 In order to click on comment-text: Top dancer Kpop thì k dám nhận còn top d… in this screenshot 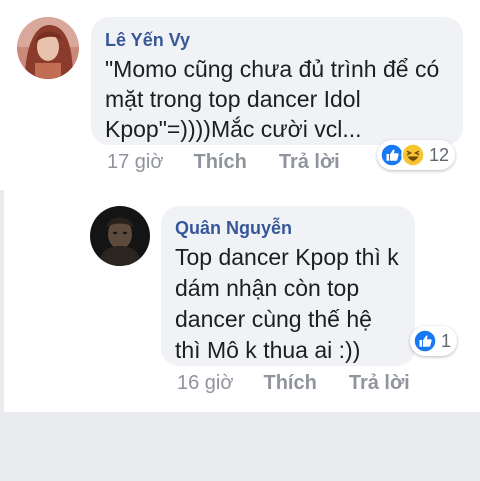, I will do `click(287, 303)`.